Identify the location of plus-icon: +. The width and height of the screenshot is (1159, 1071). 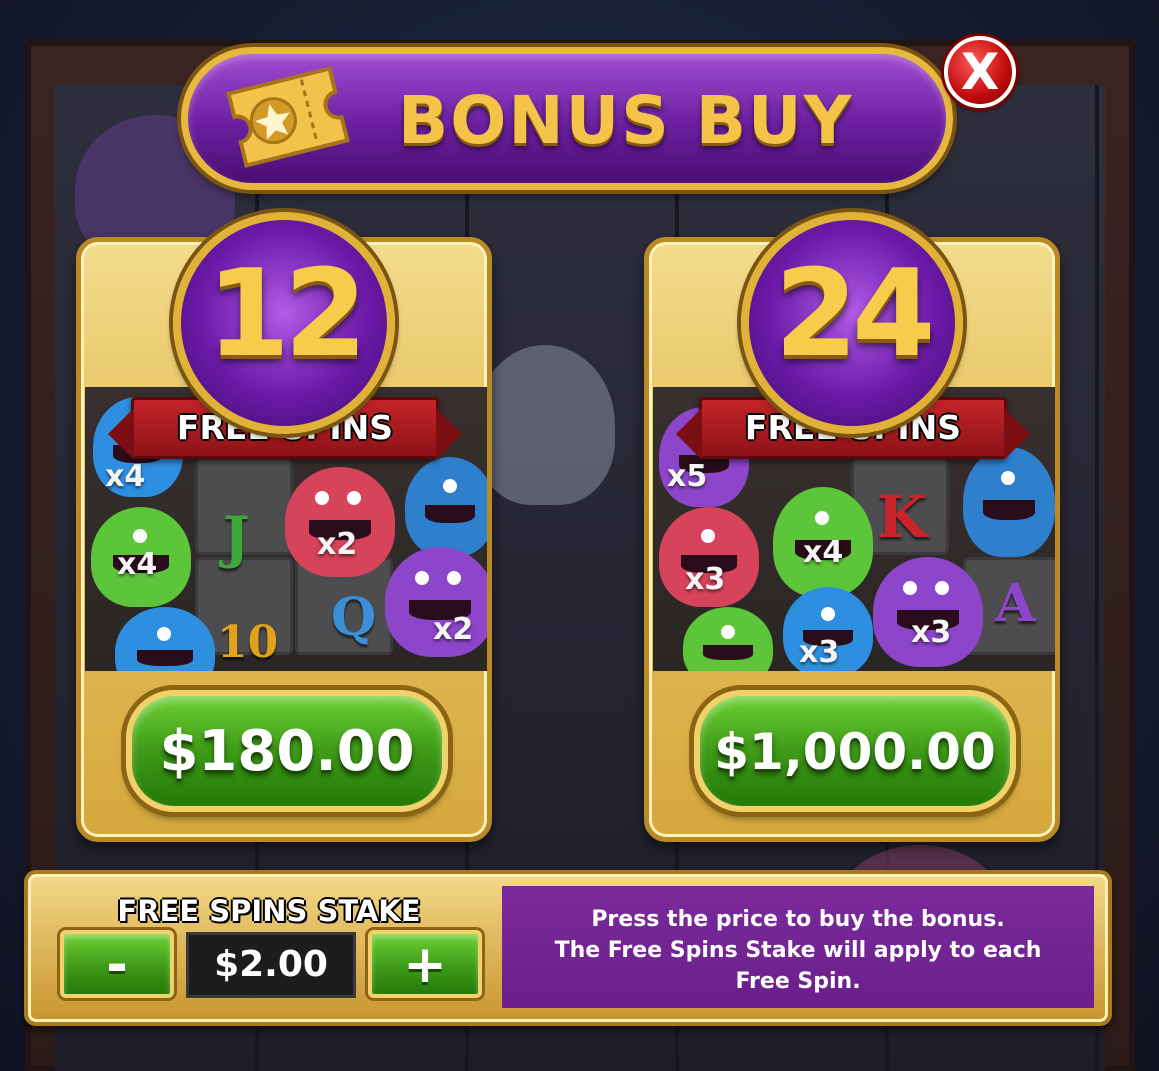
(425, 965).